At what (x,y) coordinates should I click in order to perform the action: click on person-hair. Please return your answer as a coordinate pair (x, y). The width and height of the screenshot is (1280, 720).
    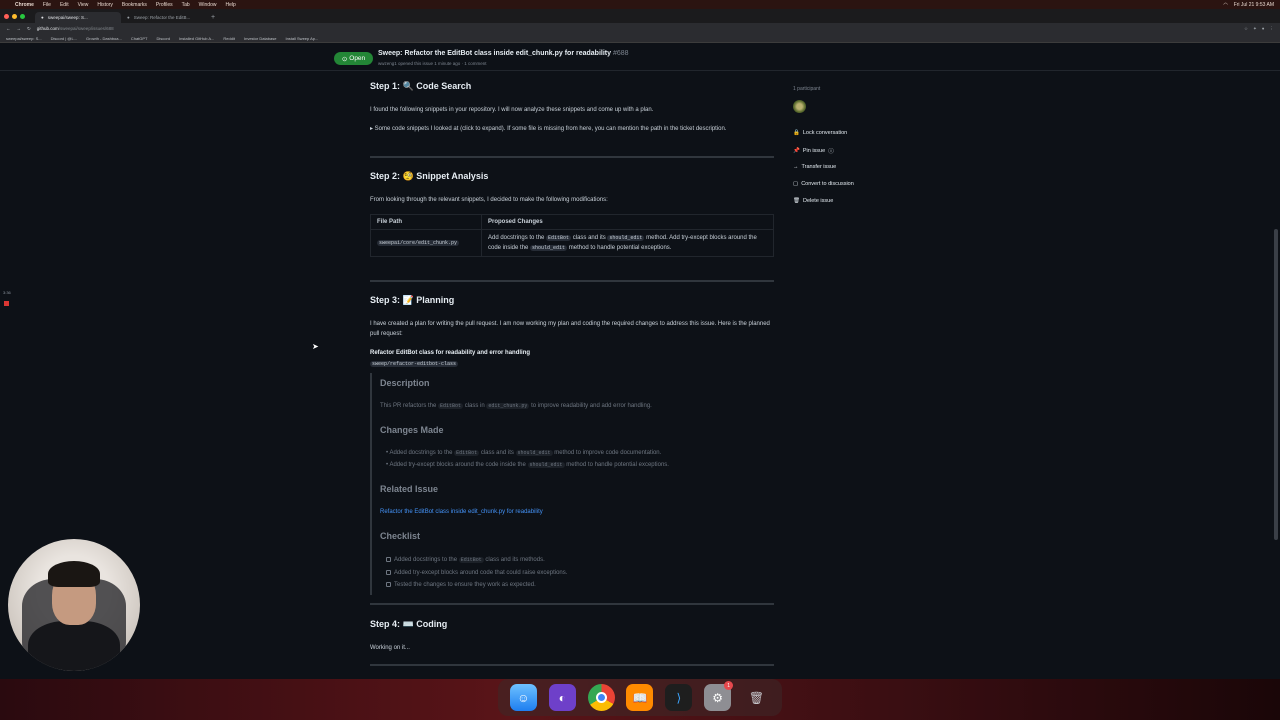
    Looking at the image, I should click on (74, 574).